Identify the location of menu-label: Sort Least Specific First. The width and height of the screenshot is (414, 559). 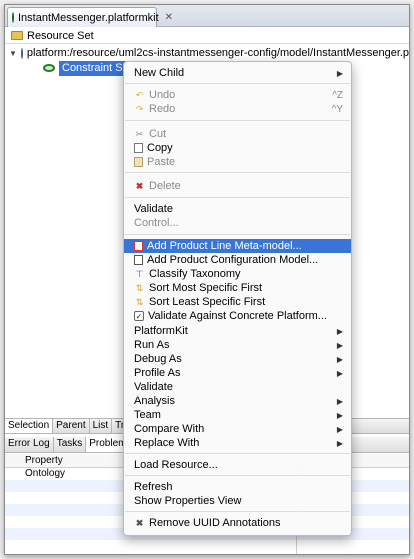
(207, 302).